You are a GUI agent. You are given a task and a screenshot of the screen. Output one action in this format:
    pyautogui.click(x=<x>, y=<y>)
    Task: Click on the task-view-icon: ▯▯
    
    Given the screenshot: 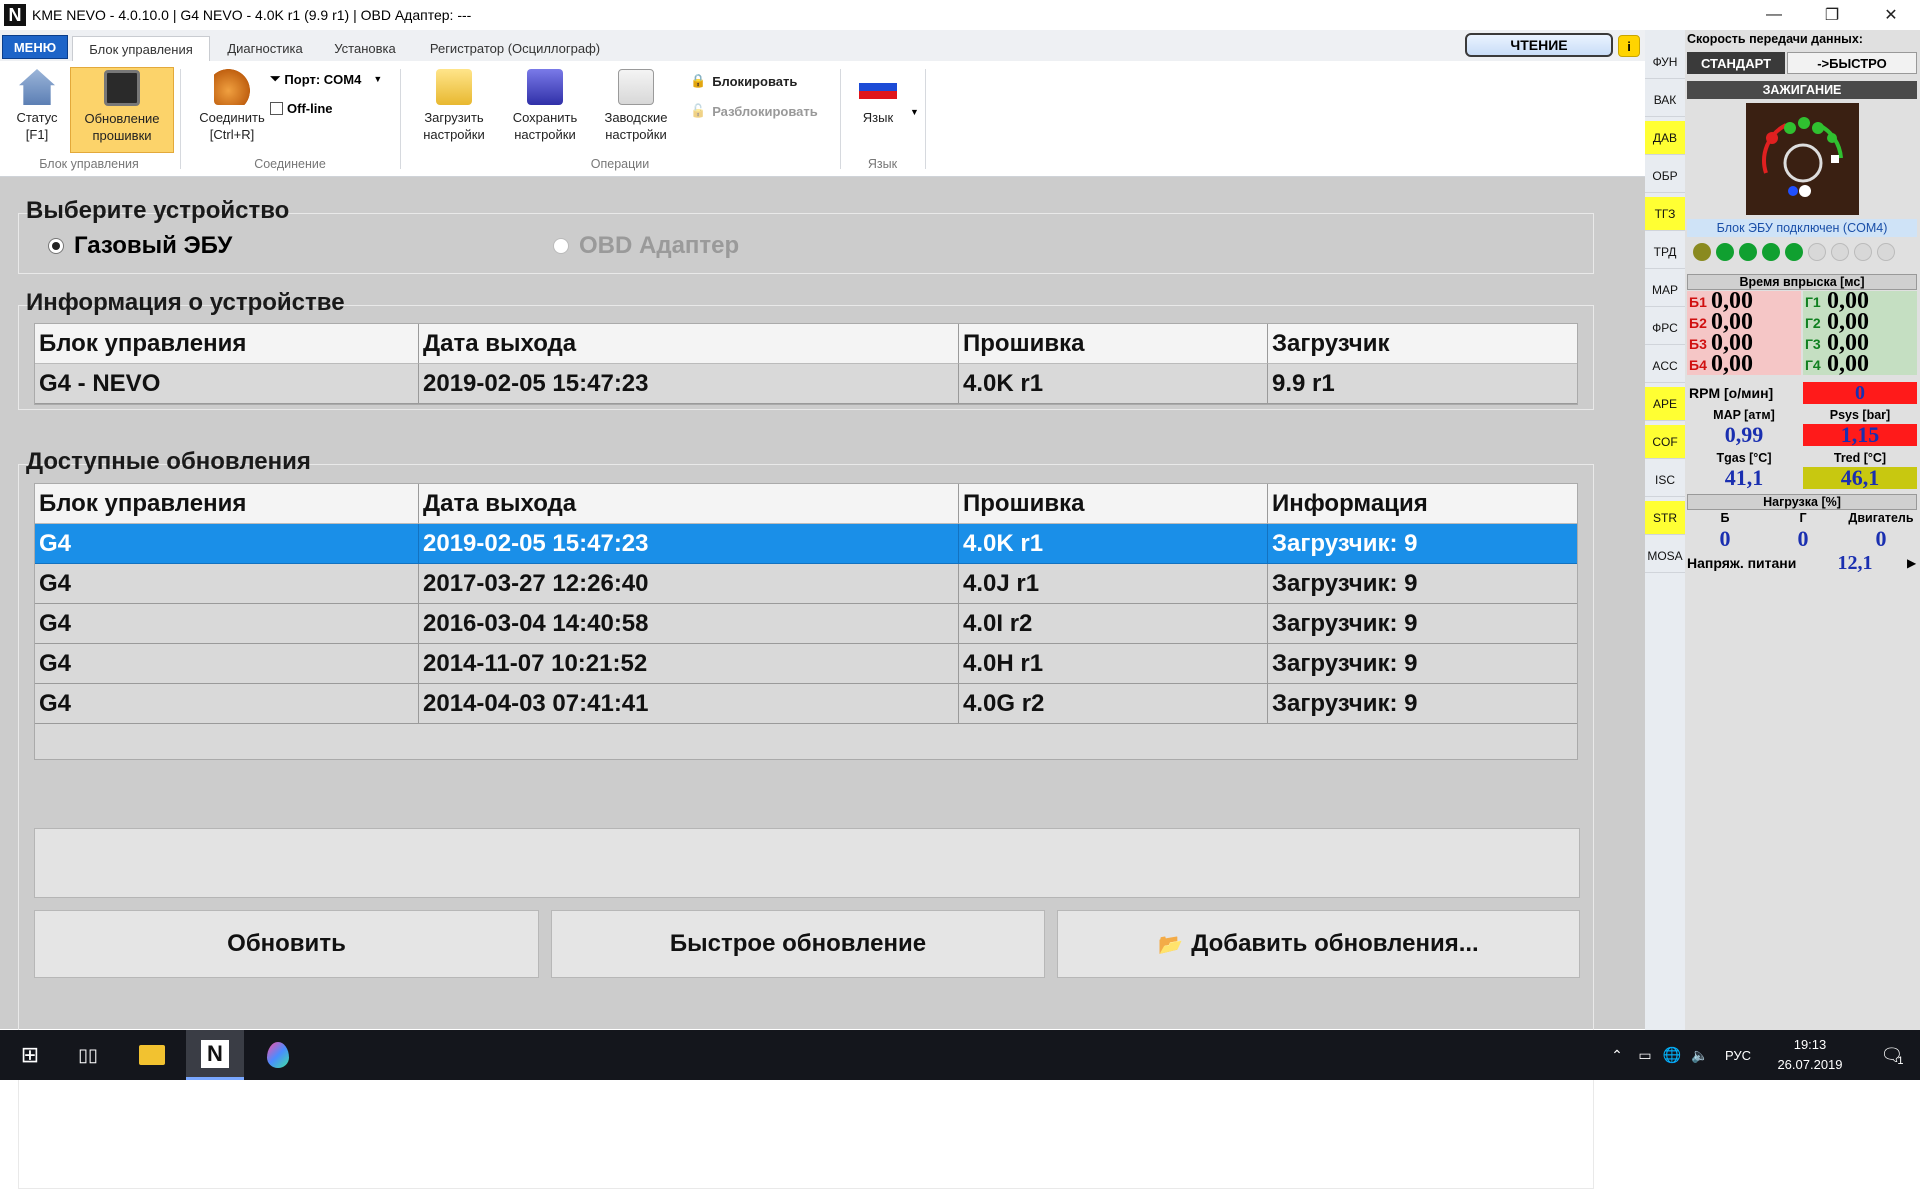 What is the action you would take?
    pyautogui.click(x=88, y=1055)
    